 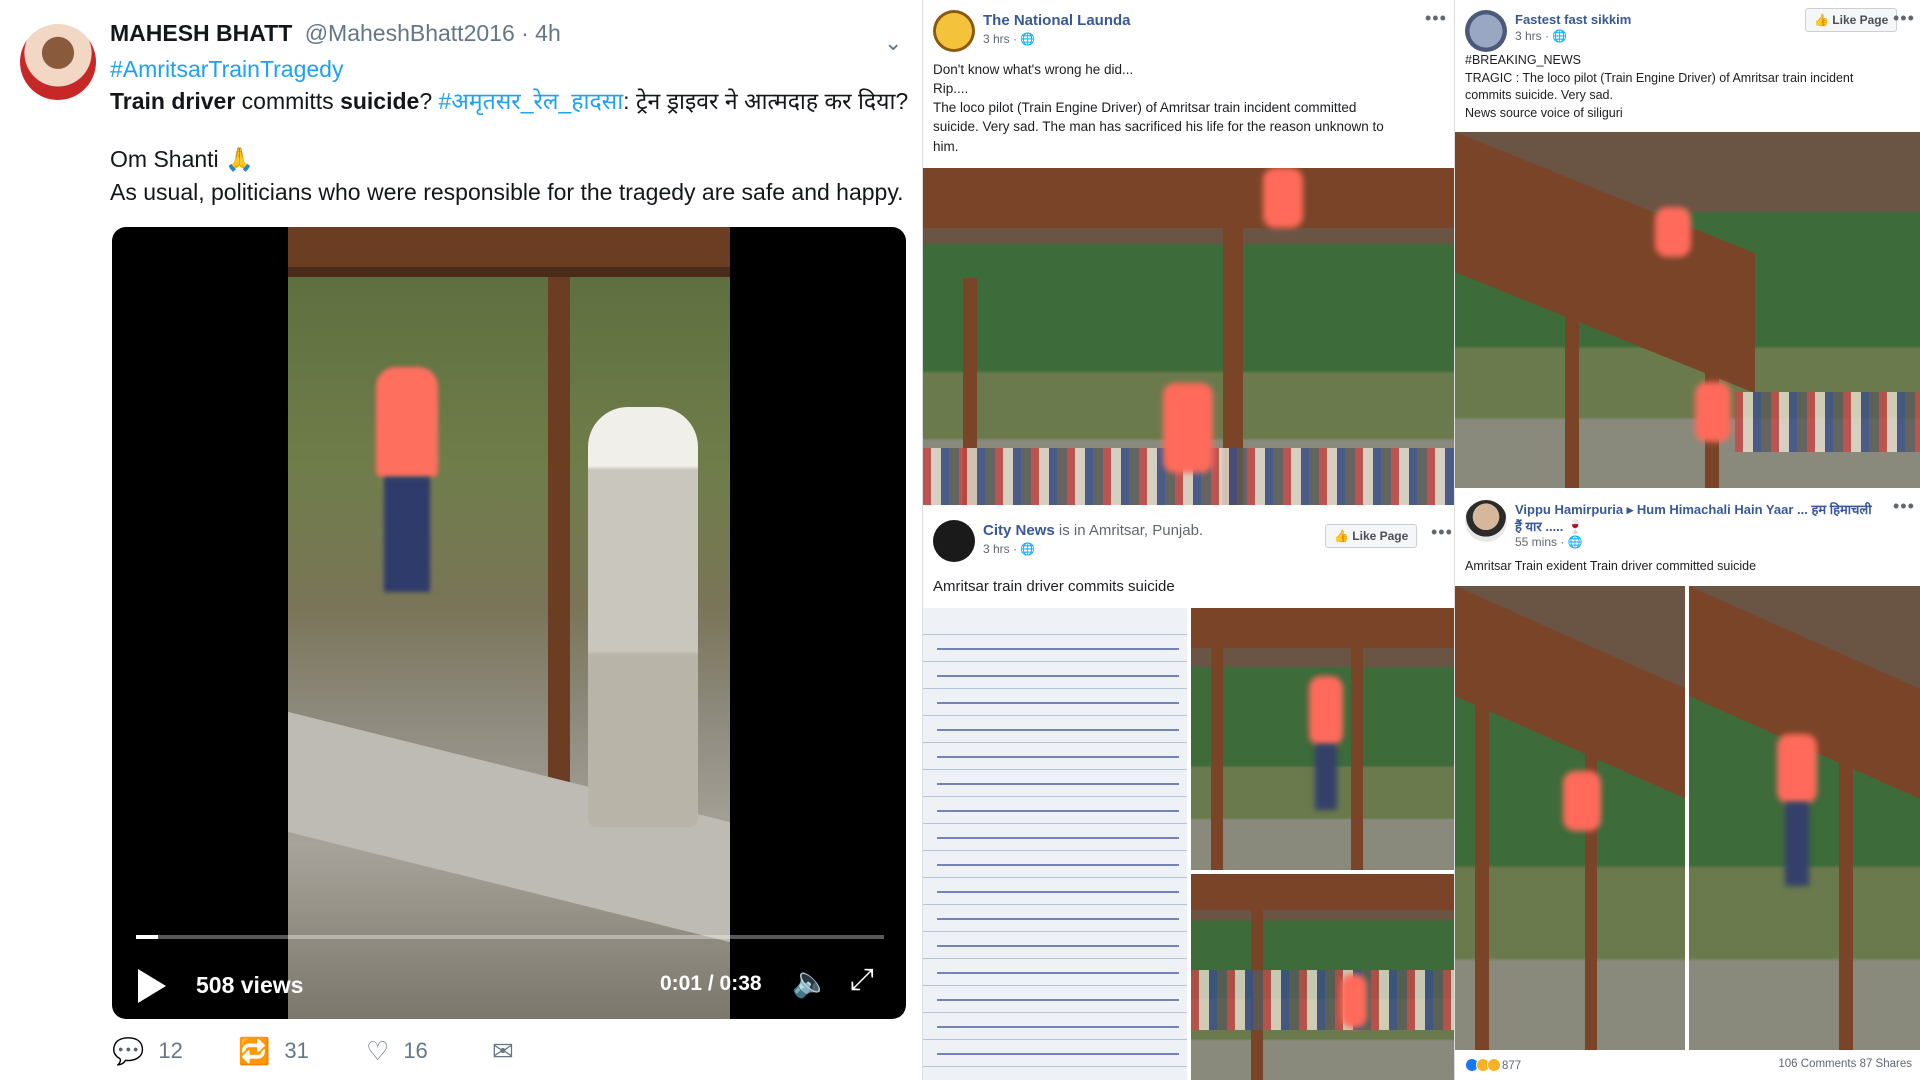 What do you see at coordinates (397, 1051) in the screenshot?
I see `like-button: ♡ 16` at bounding box center [397, 1051].